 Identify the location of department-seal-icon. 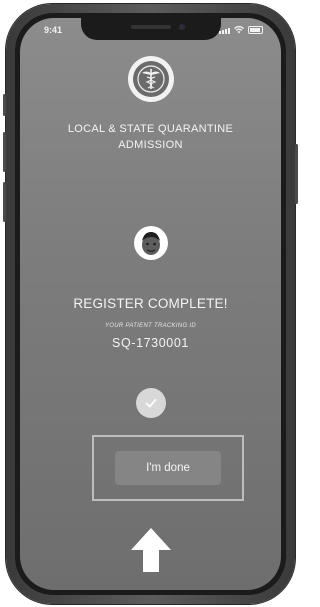
(150, 79).